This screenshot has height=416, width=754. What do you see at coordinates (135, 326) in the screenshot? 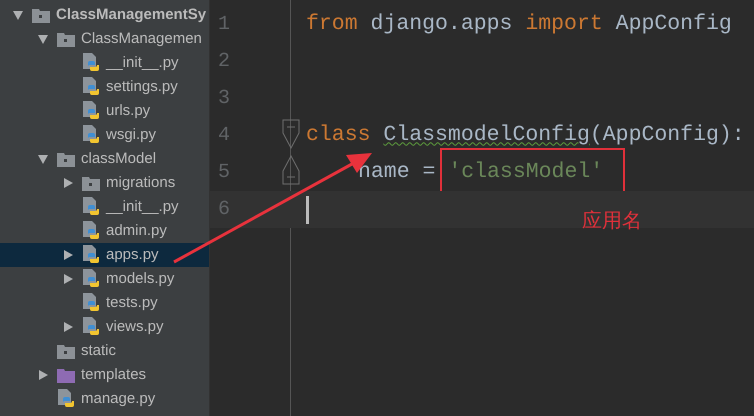
I see `tree-item-label: views.py` at bounding box center [135, 326].